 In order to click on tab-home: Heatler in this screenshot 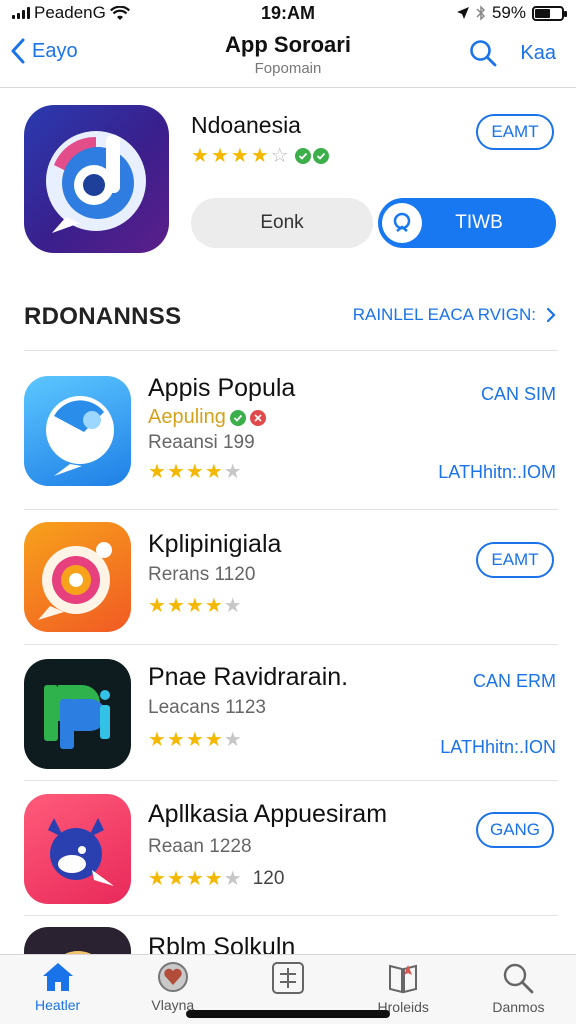, I will do `click(57, 989)`.